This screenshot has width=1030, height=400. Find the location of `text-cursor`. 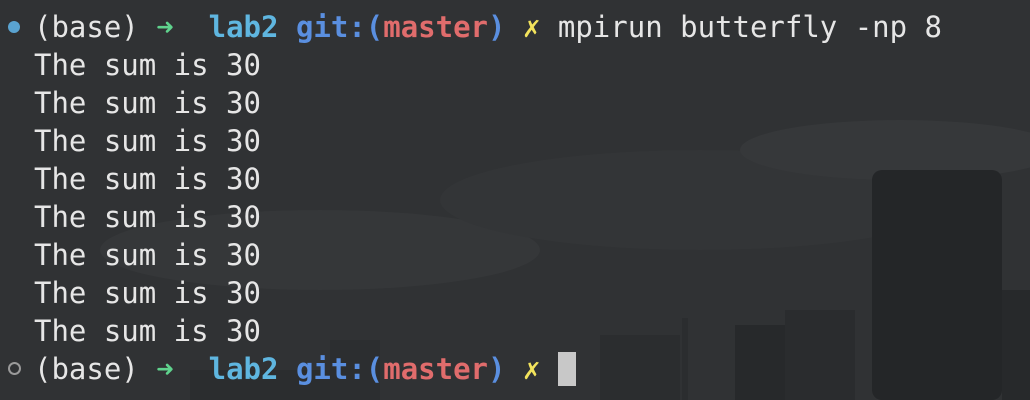

text-cursor is located at coordinates (566, 369).